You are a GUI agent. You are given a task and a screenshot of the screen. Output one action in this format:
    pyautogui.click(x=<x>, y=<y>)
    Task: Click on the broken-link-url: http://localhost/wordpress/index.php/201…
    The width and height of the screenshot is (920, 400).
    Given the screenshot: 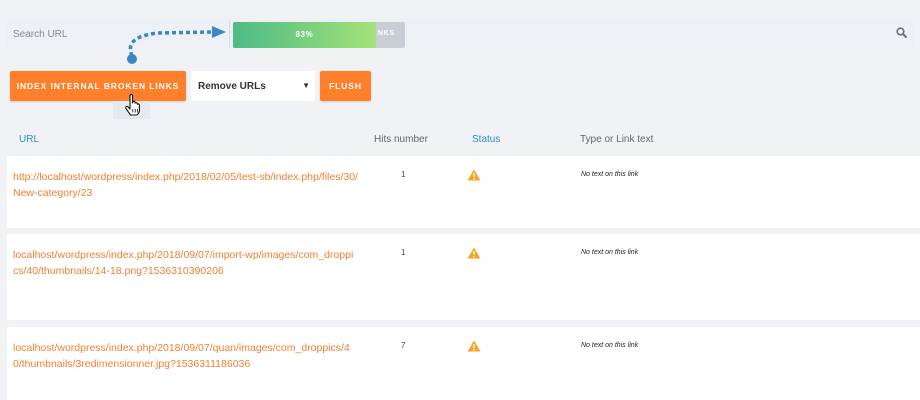 What is the action you would take?
    pyautogui.click(x=185, y=185)
    